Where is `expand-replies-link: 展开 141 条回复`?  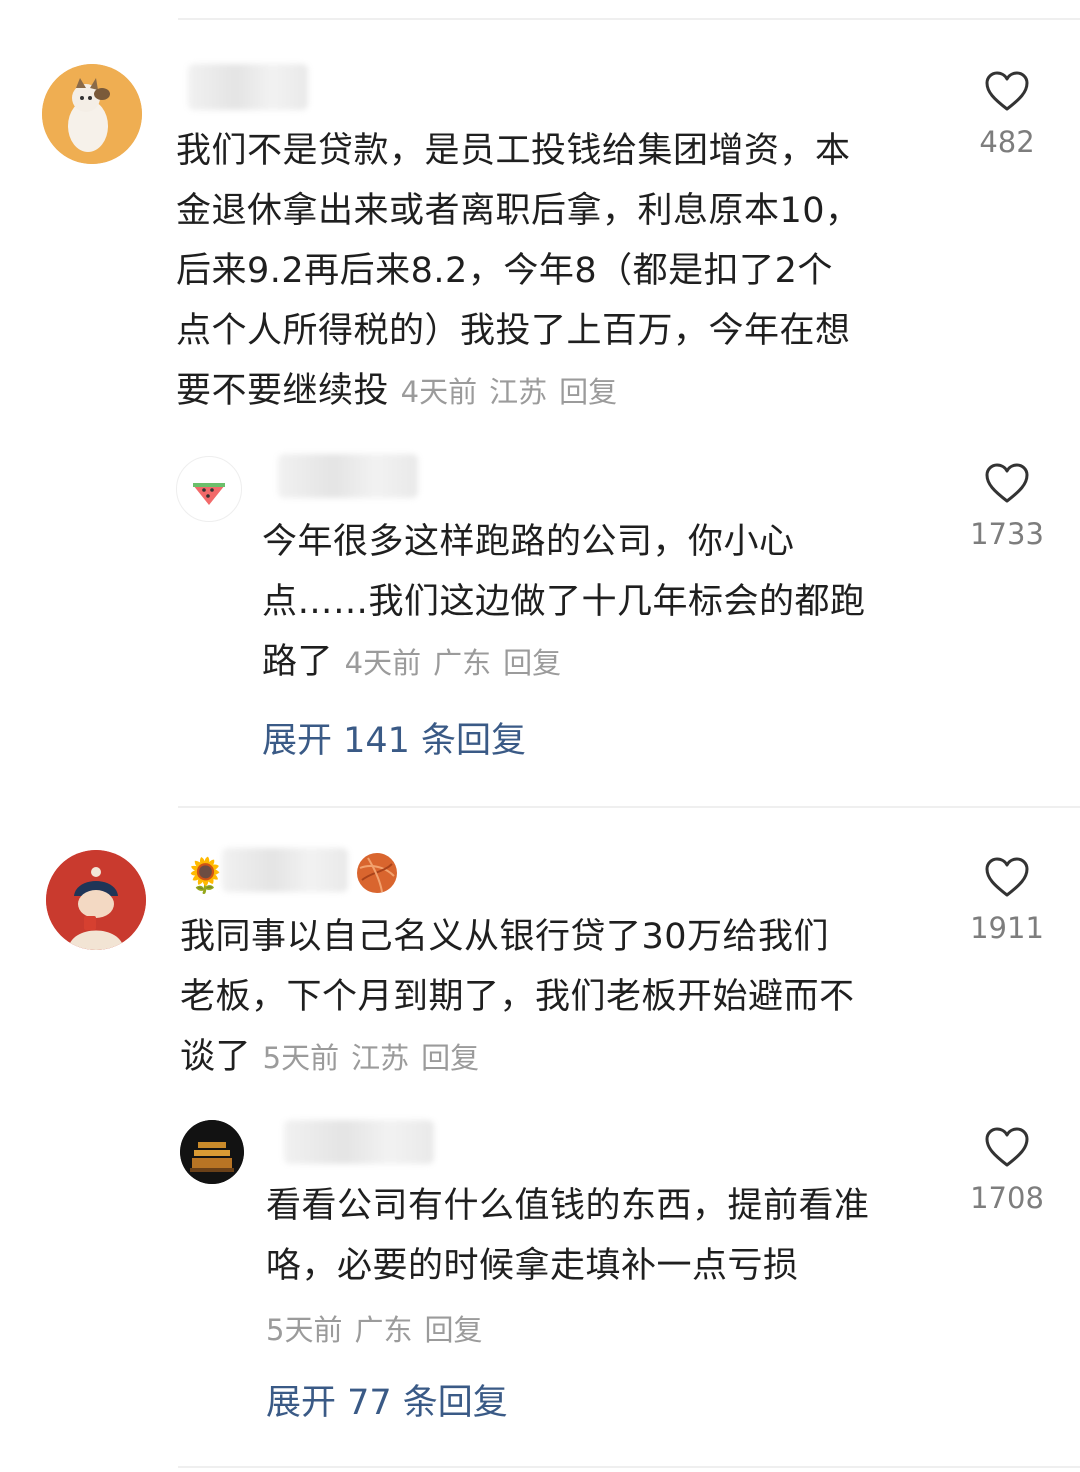 expand-replies-link: 展开 141 条回复 is located at coordinates (394, 741).